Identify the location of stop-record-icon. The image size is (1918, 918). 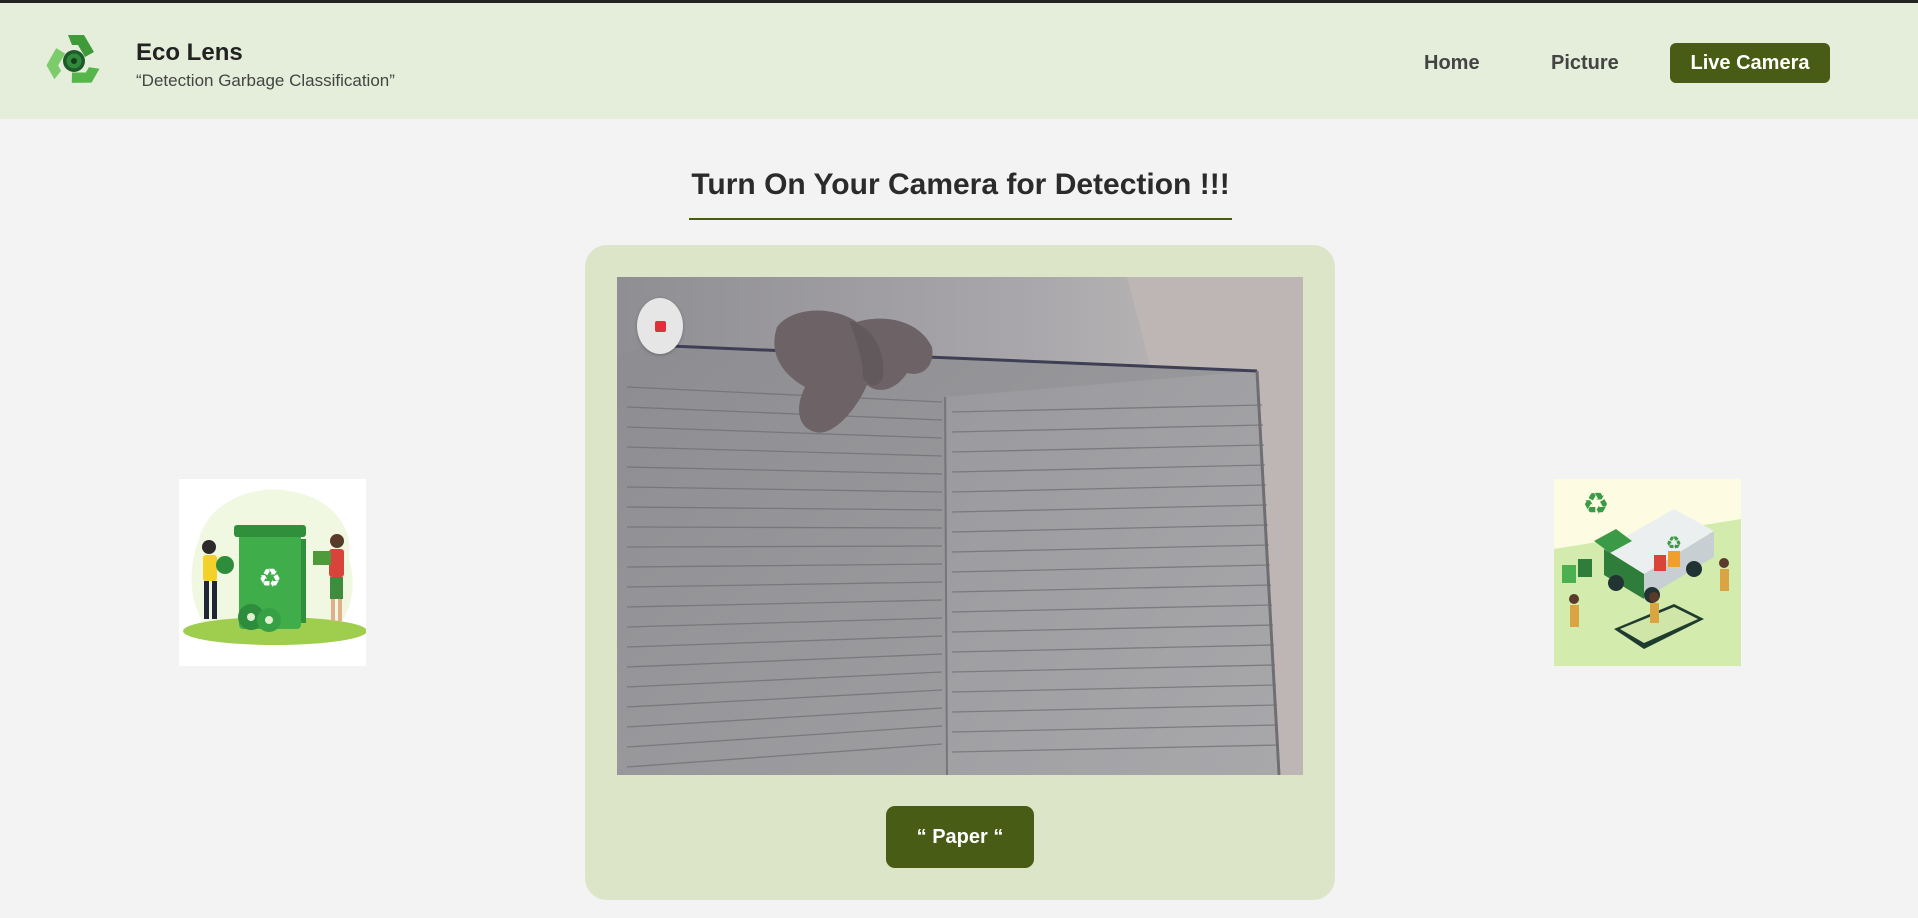
(660, 326).